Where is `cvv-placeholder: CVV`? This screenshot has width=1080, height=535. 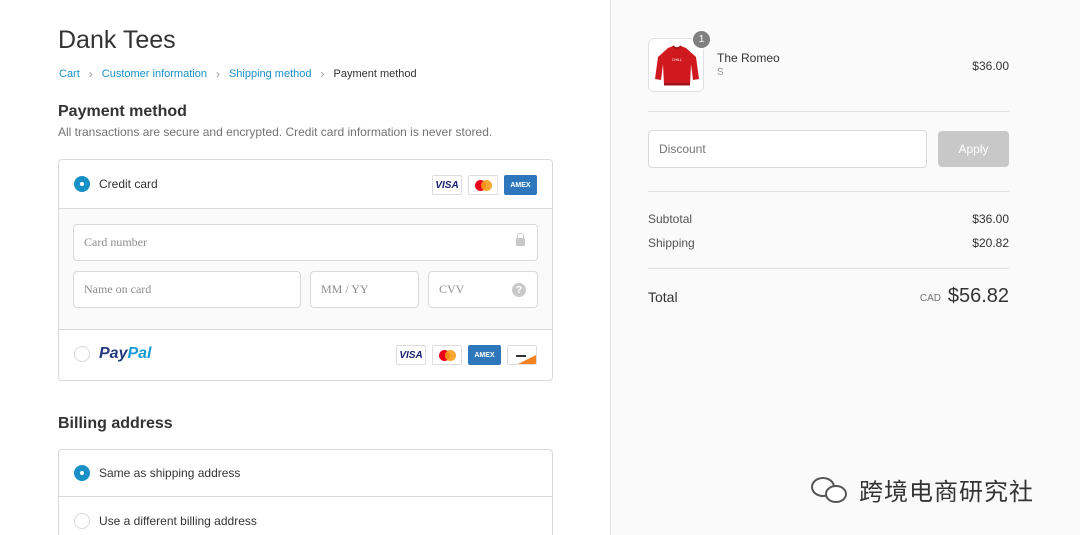 cvv-placeholder: CVV is located at coordinates (452, 289).